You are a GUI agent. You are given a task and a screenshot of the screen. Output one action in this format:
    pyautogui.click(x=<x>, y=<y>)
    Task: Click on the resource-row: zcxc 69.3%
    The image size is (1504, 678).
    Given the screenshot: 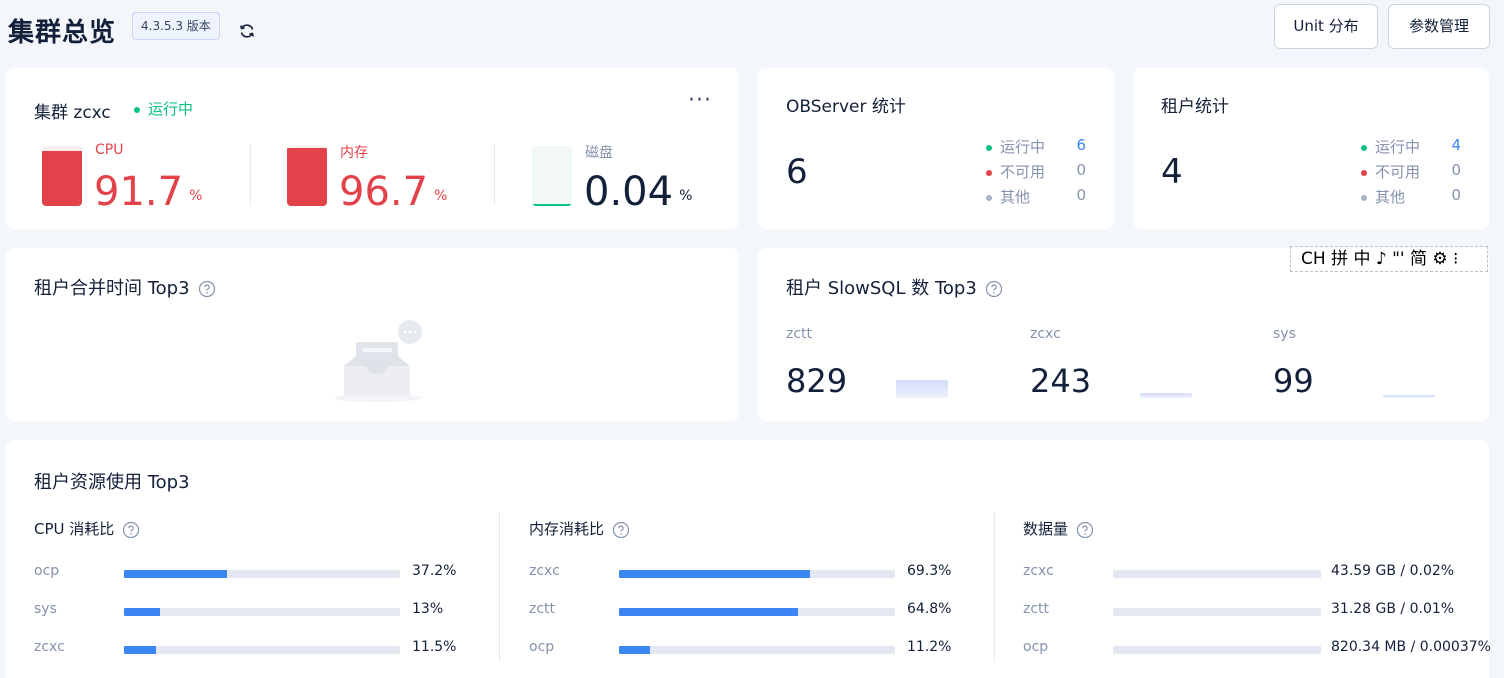 What is the action you would take?
    pyautogui.click(x=759, y=573)
    